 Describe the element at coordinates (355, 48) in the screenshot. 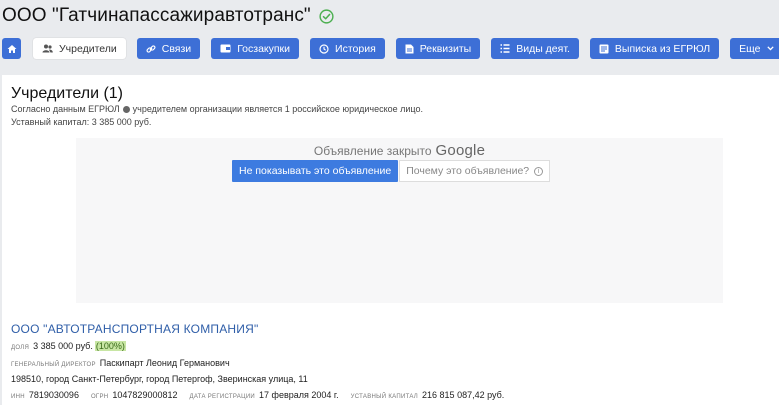

I see `tab-history-label: История` at that location.